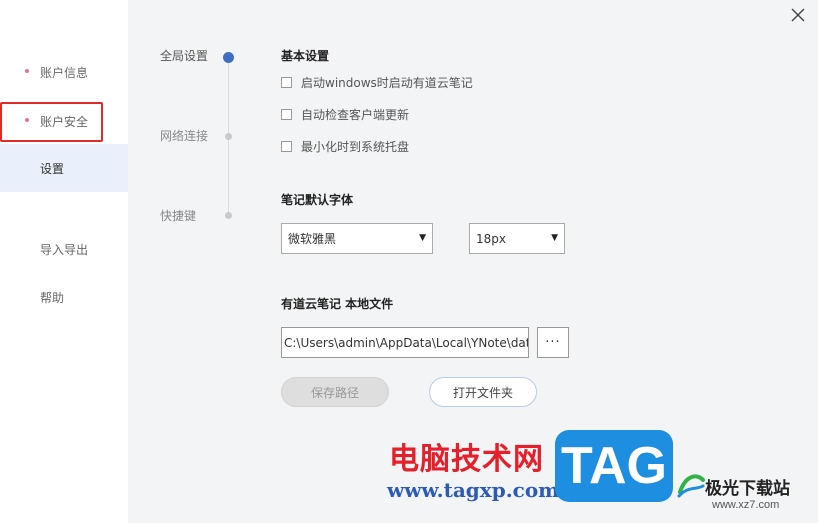  What do you see at coordinates (357, 238) in the screenshot?
I see `font-family-select: 微软雅黑 ▼` at bounding box center [357, 238].